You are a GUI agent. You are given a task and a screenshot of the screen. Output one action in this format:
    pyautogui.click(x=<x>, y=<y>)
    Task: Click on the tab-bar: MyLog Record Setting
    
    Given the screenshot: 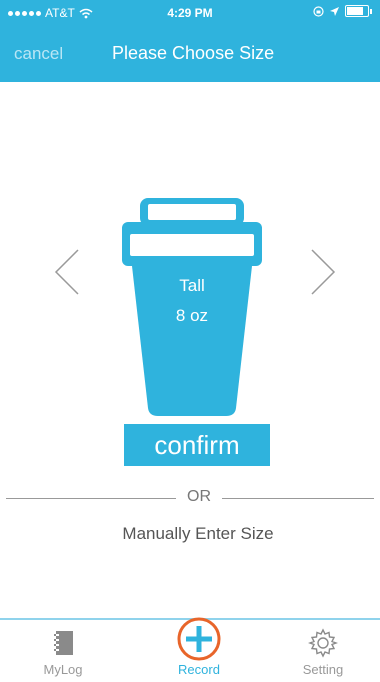 What is the action you would take?
    pyautogui.click(x=190, y=649)
    